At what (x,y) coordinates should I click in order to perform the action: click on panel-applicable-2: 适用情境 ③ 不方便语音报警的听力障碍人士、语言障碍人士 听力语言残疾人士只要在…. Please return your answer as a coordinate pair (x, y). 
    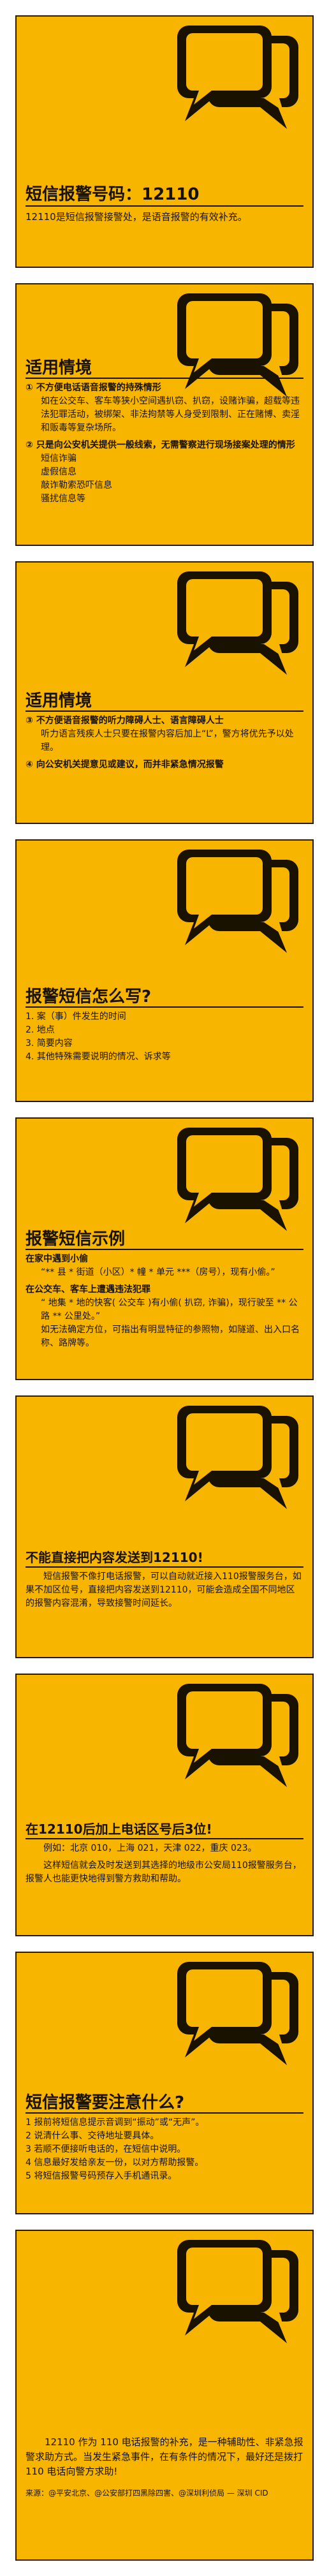
    Looking at the image, I should click on (164, 692).